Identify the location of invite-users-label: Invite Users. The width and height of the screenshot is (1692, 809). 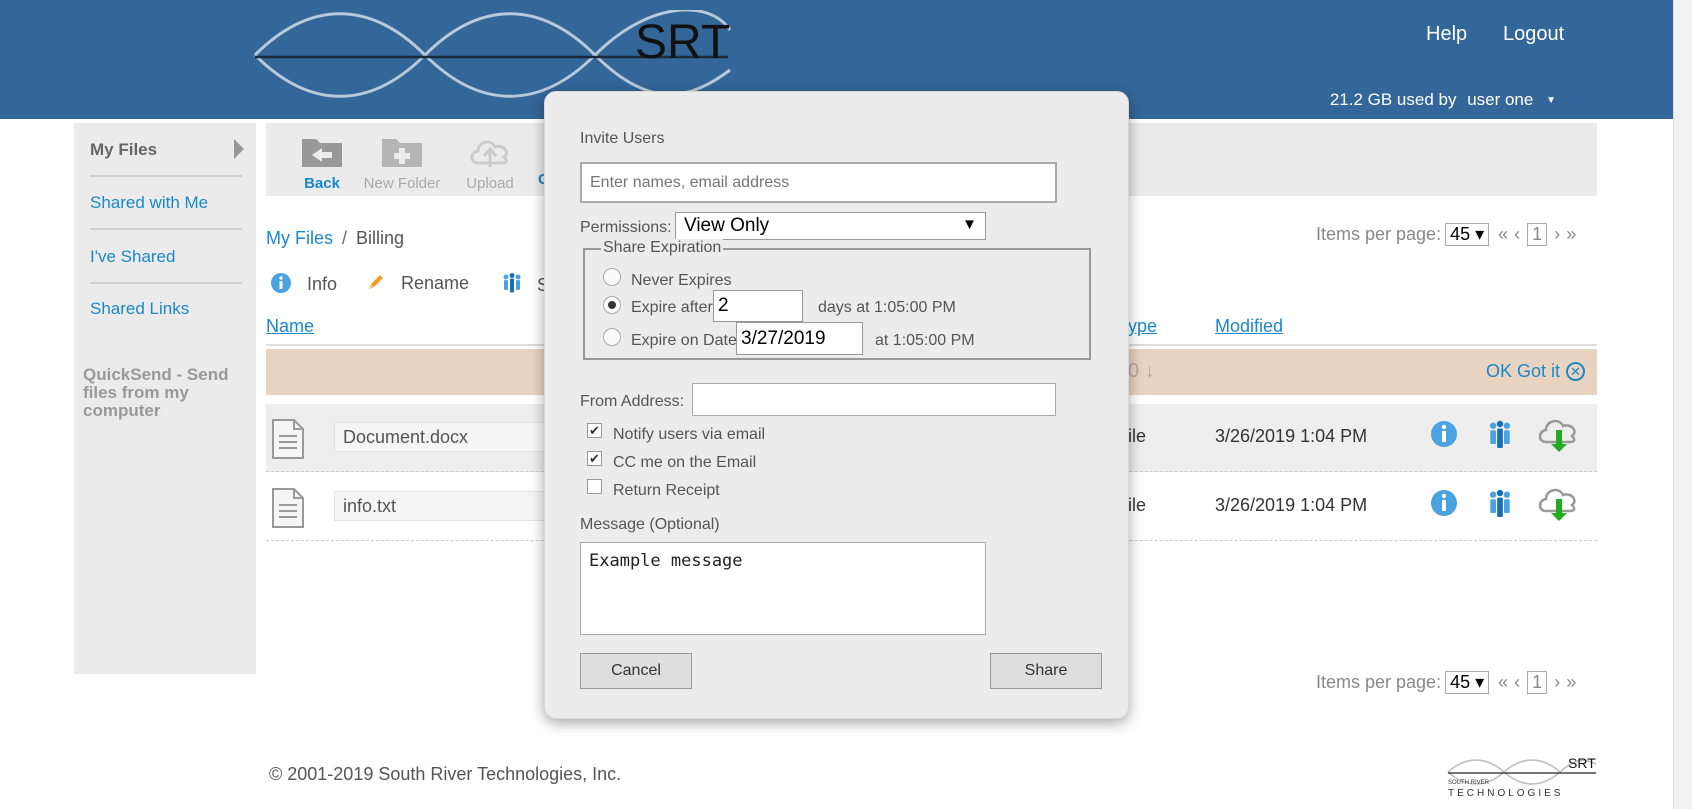
(622, 138).